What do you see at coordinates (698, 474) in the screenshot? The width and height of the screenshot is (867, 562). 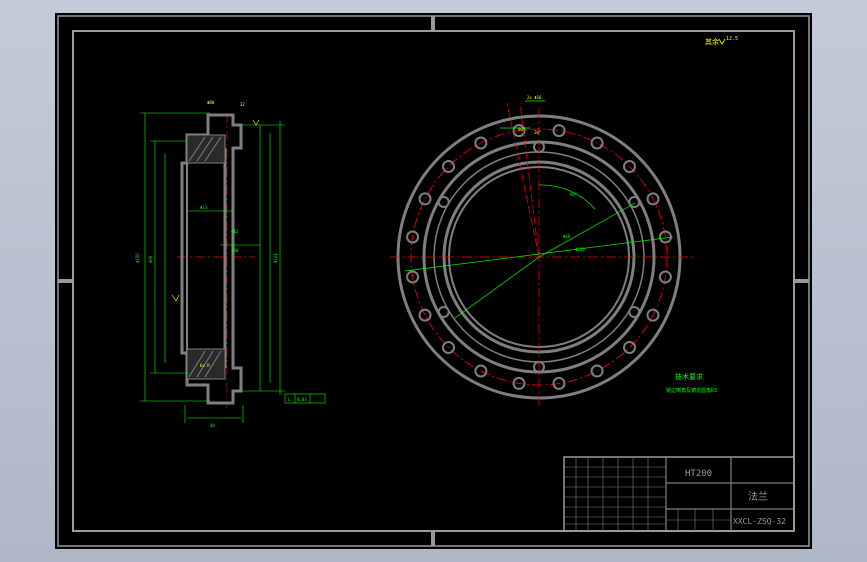 I see `material-text: HT200` at bounding box center [698, 474].